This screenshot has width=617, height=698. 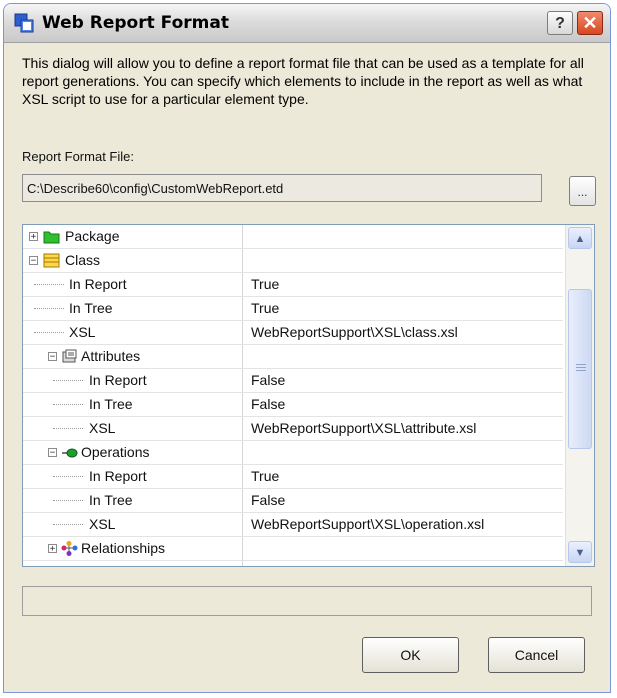 What do you see at coordinates (293, 549) in the screenshot?
I see `tree-row-relationships: + Relationships` at bounding box center [293, 549].